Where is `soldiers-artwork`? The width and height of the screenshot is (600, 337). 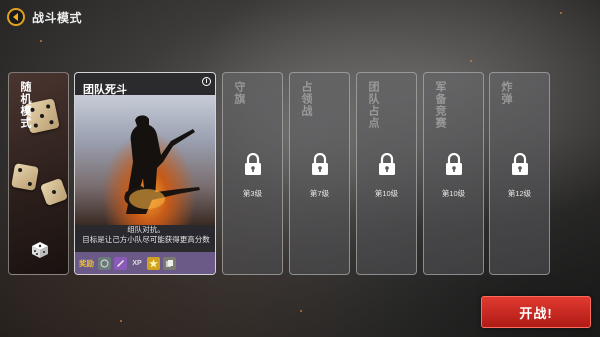 soldiers-artwork is located at coordinates (145, 160).